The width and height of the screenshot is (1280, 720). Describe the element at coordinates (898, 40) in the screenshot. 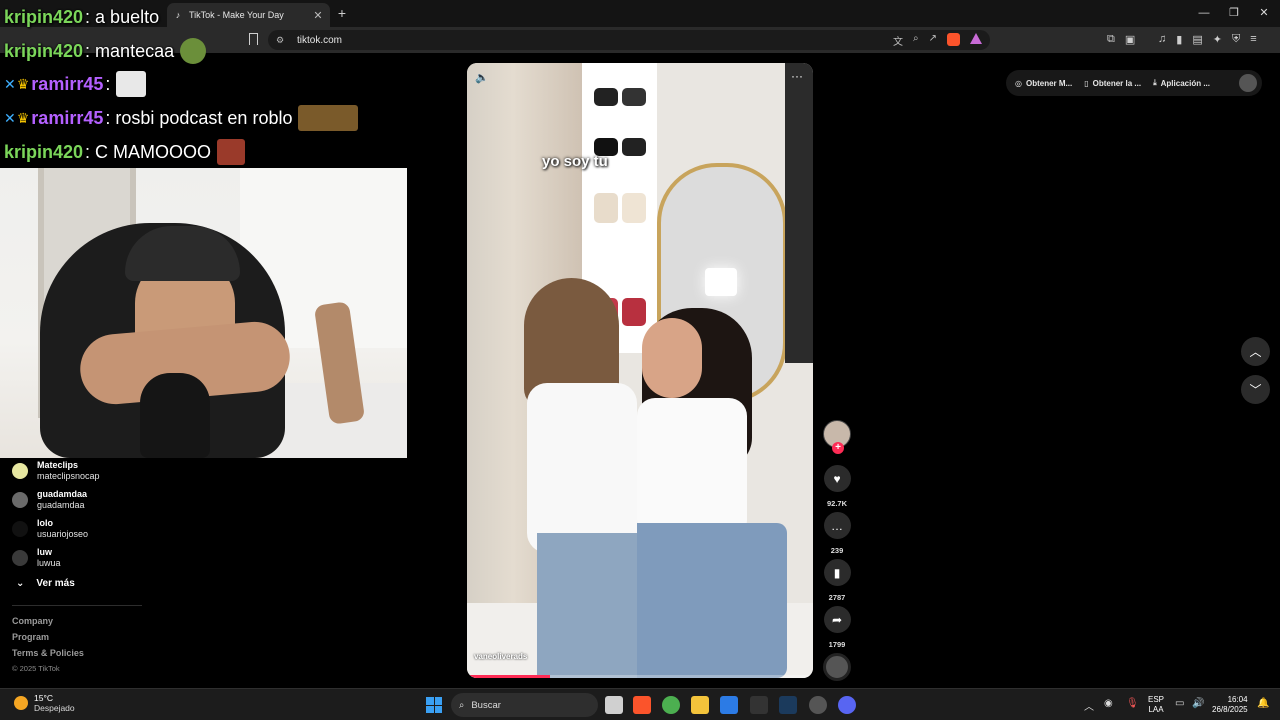

I see `translate-icon: 文` at that location.